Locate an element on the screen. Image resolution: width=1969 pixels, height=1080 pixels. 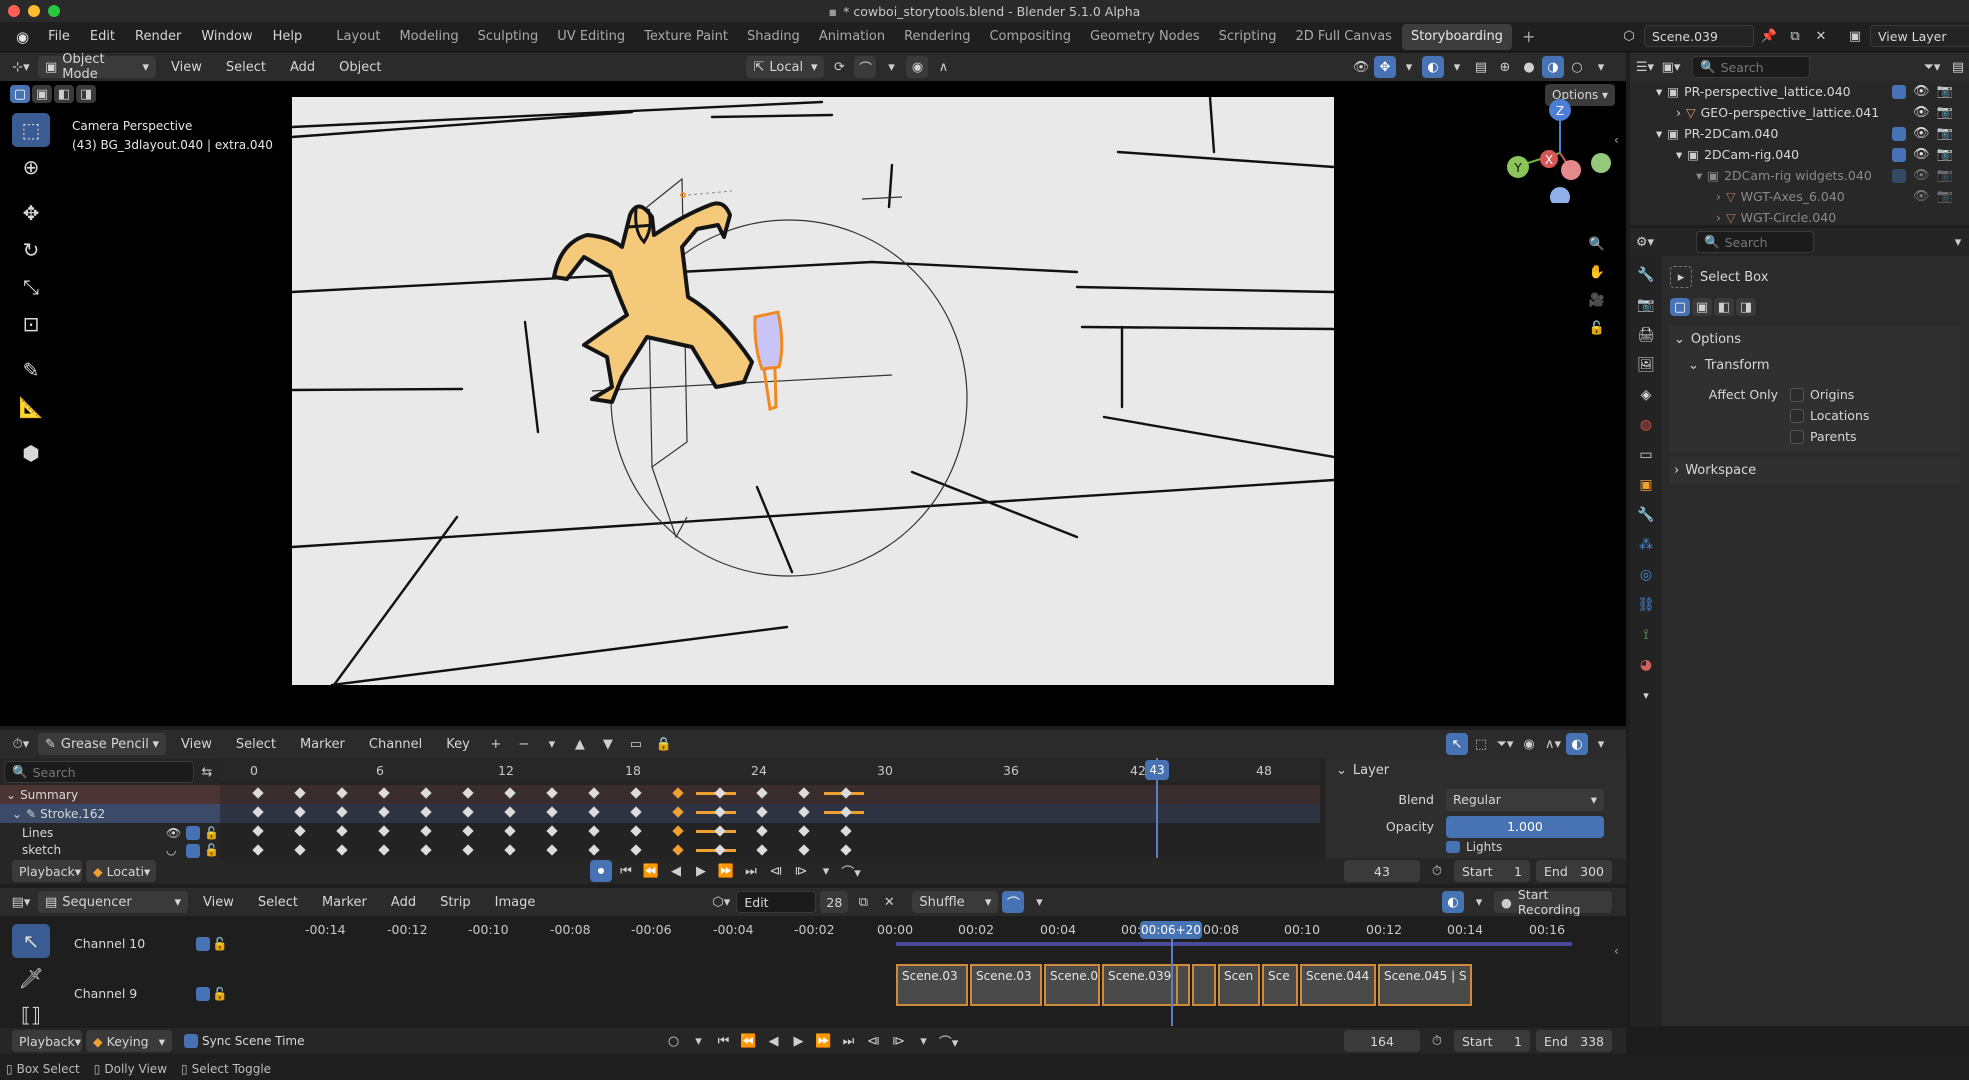
tab-geometry-nodes: Geometry Nodes is located at coordinates (1145, 37).